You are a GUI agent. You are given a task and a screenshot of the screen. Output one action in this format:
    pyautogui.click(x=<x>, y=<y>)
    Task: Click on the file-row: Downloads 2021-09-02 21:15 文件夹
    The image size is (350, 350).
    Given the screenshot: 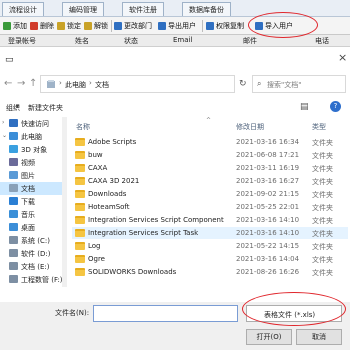 What is the action you would take?
    pyautogui.click(x=210, y=194)
    